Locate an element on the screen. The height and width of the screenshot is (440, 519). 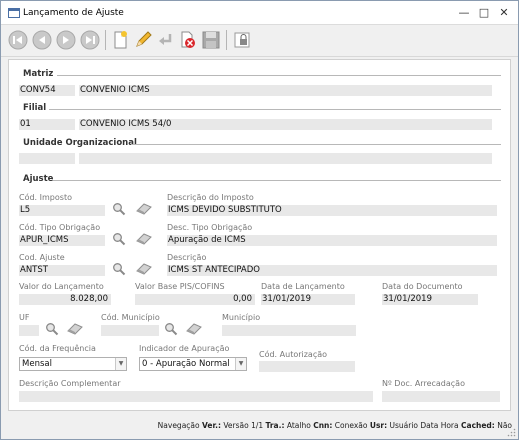
desc-imposto-label: Descrição do Imposto is located at coordinates (210, 197).